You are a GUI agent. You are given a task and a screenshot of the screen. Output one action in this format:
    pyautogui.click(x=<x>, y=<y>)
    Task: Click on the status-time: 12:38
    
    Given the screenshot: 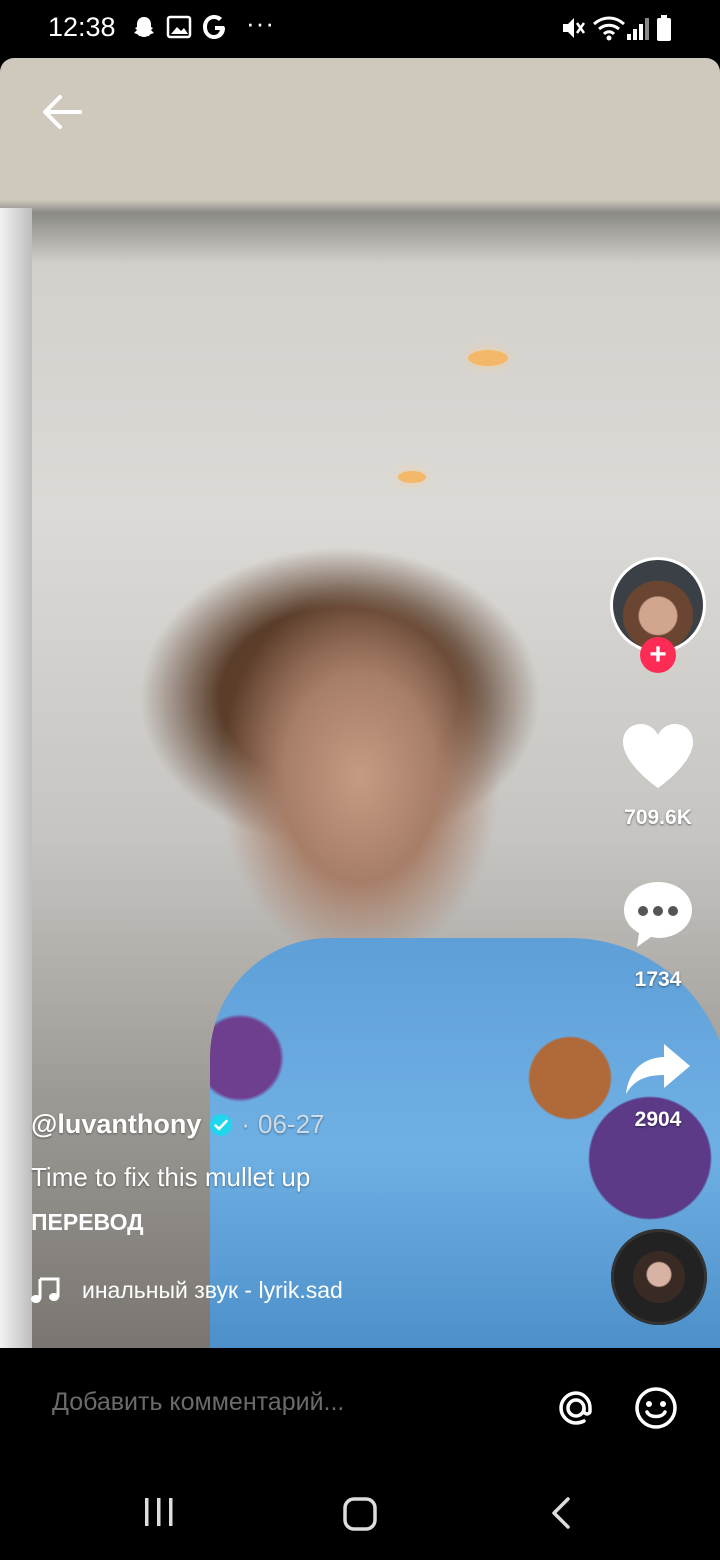 What is the action you would take?
    pyautogui.click(x=82, y=27)
    